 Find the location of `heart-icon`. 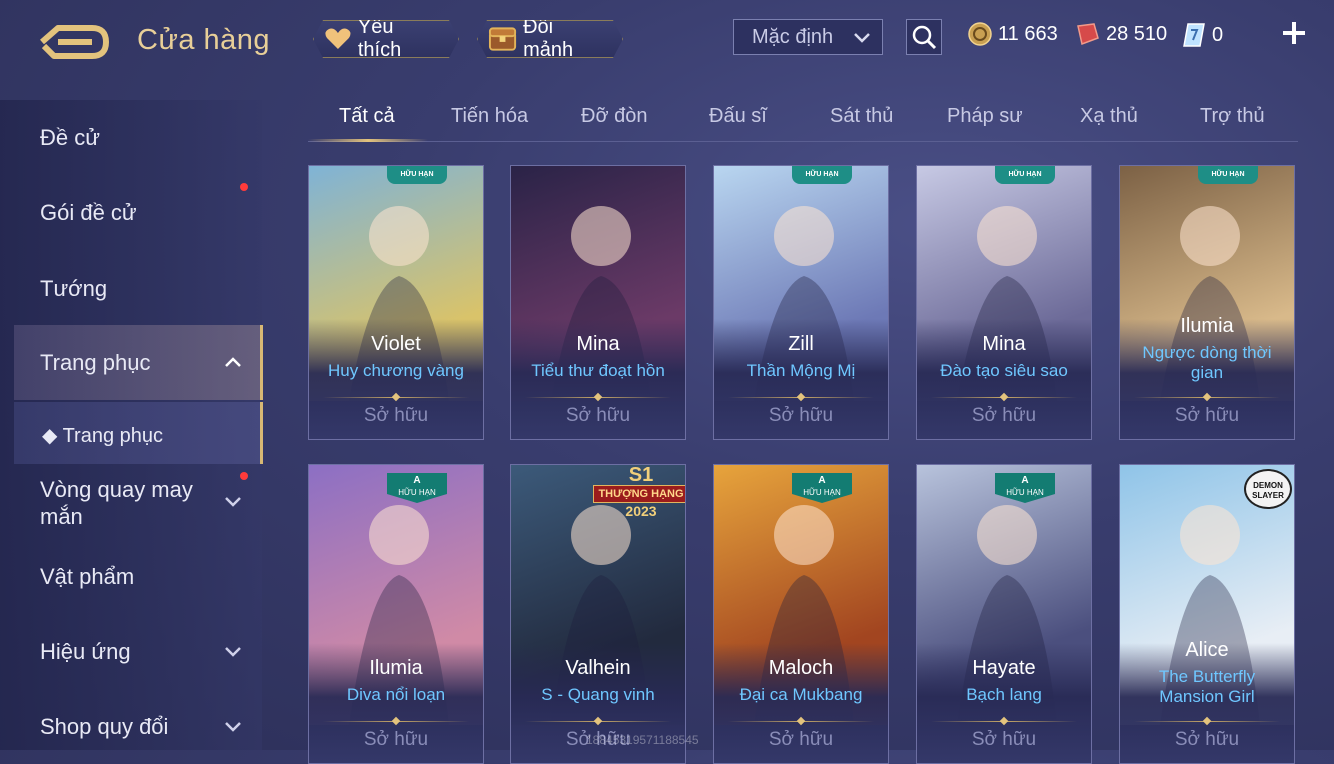

heart-icon is located at coordinates (338, 39).